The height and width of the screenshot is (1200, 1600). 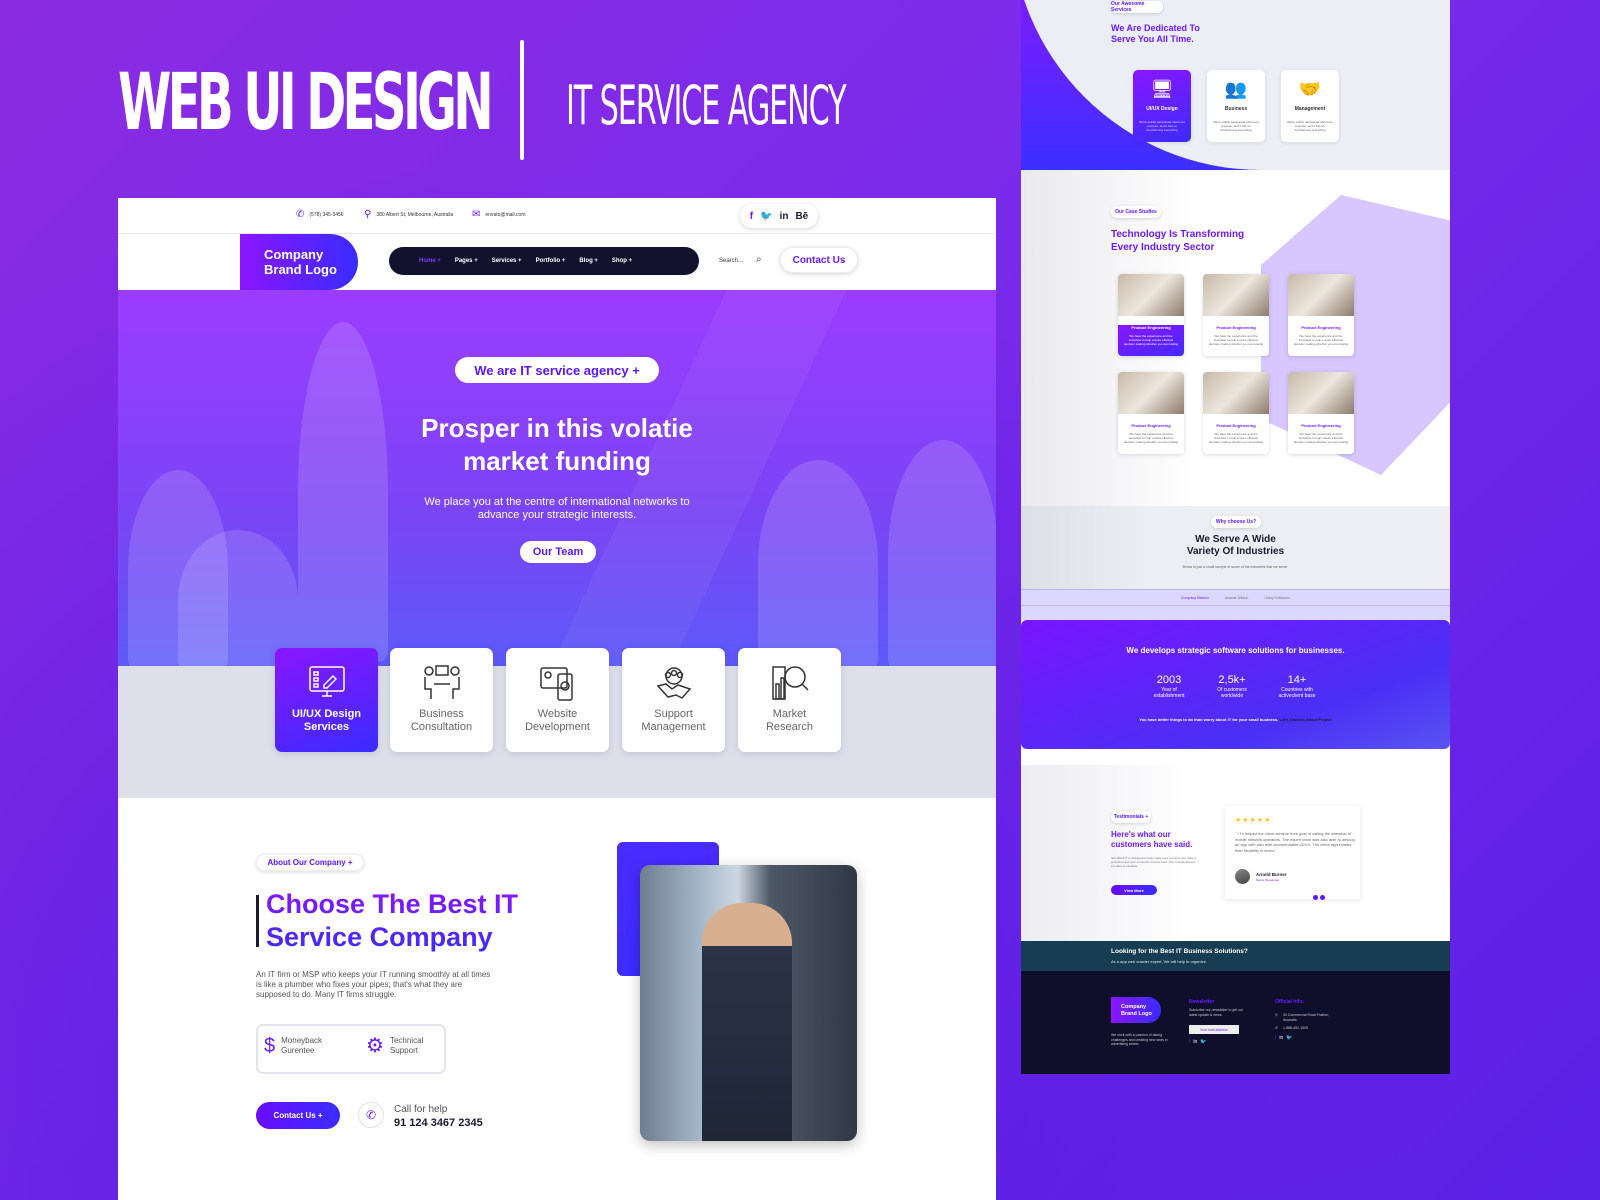 I want to click on cases-badge: Our Case Studies, so click(x=1136, y=212).